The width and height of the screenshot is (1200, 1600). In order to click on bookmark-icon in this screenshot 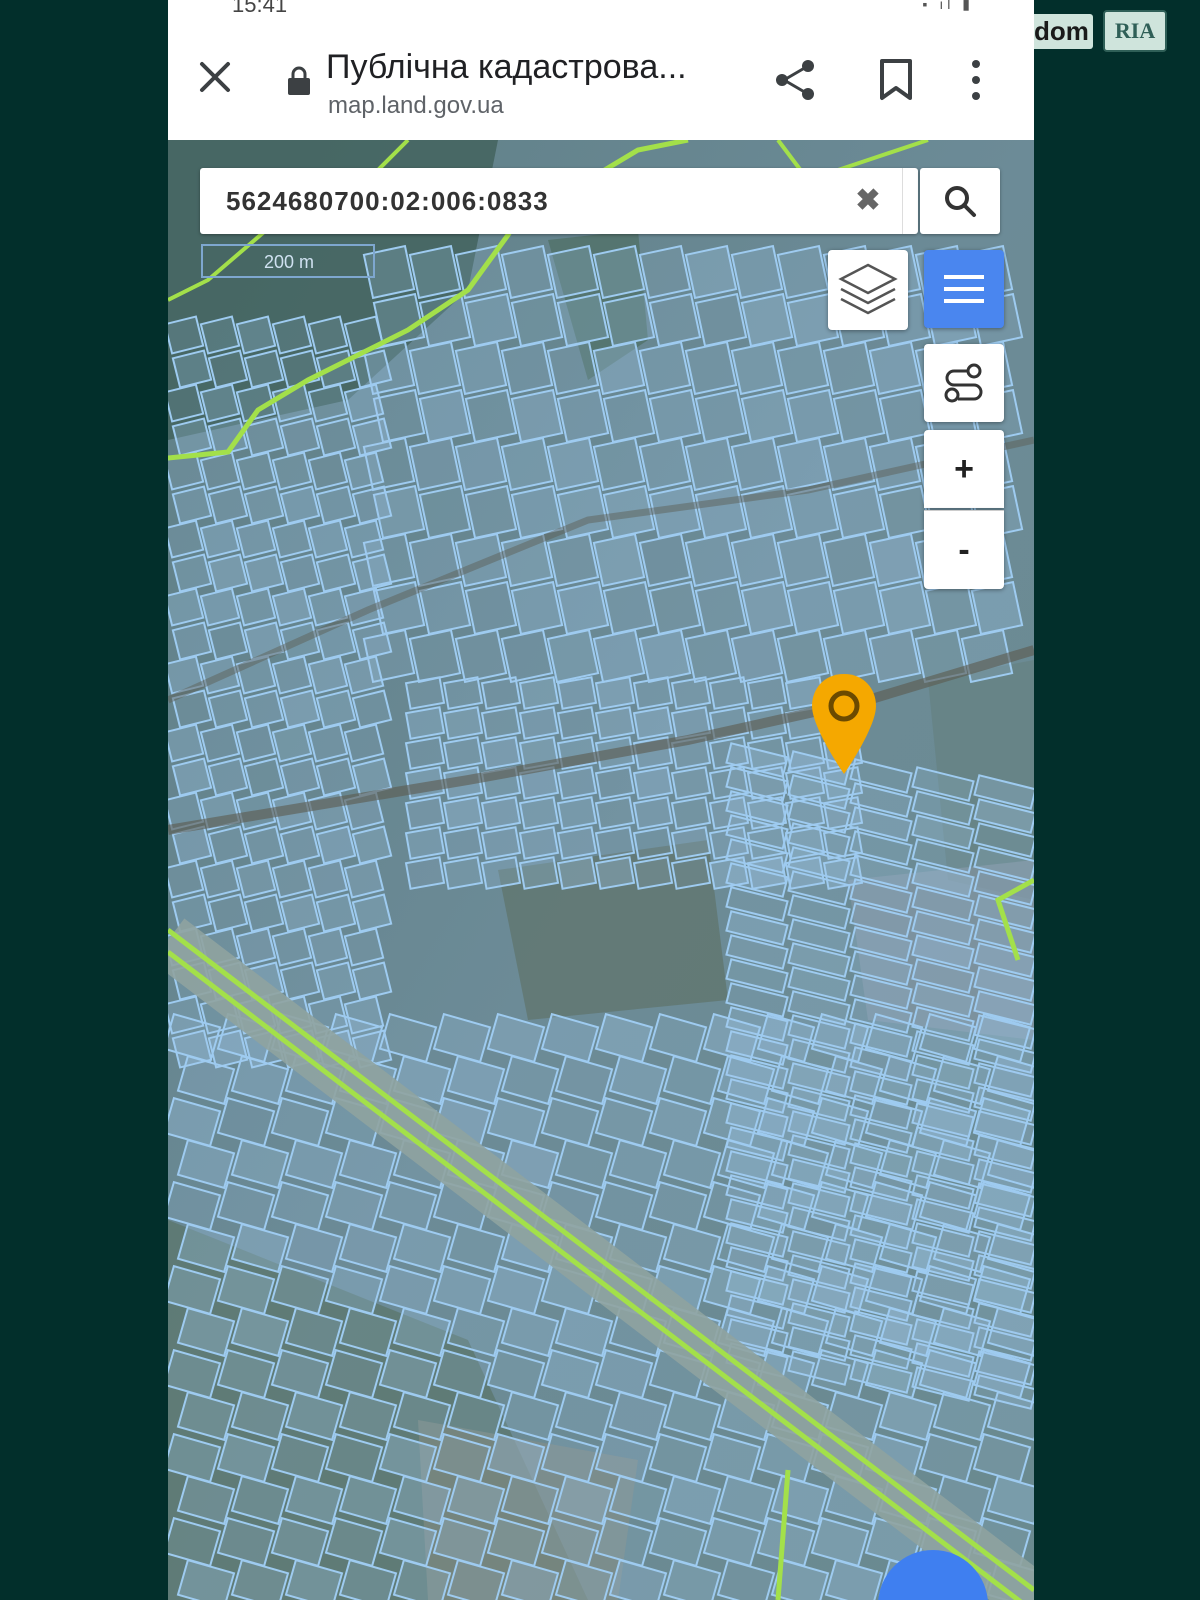, I will do `click(896, 80)`.